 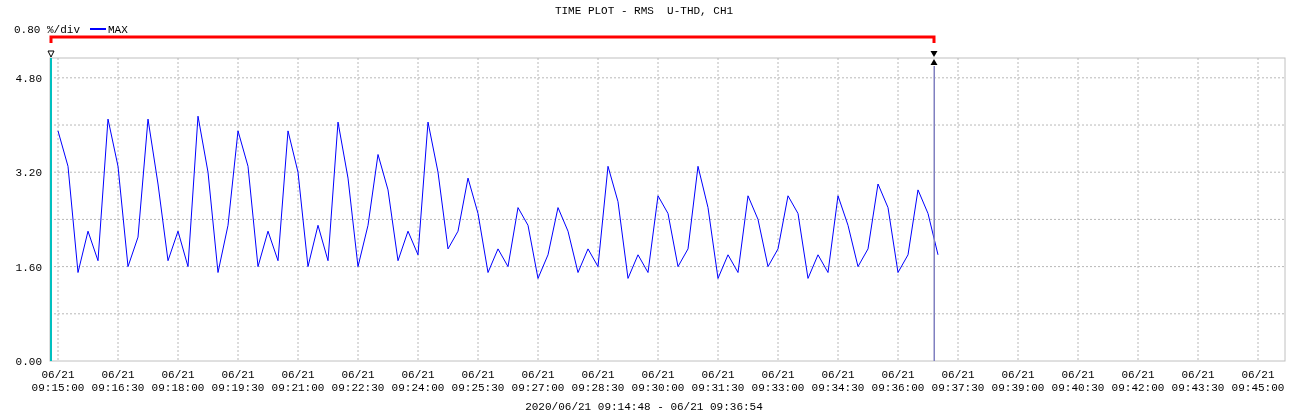 I want to click on x-tick-label: 06/21 09:24:00, so click(x=418, y=381).